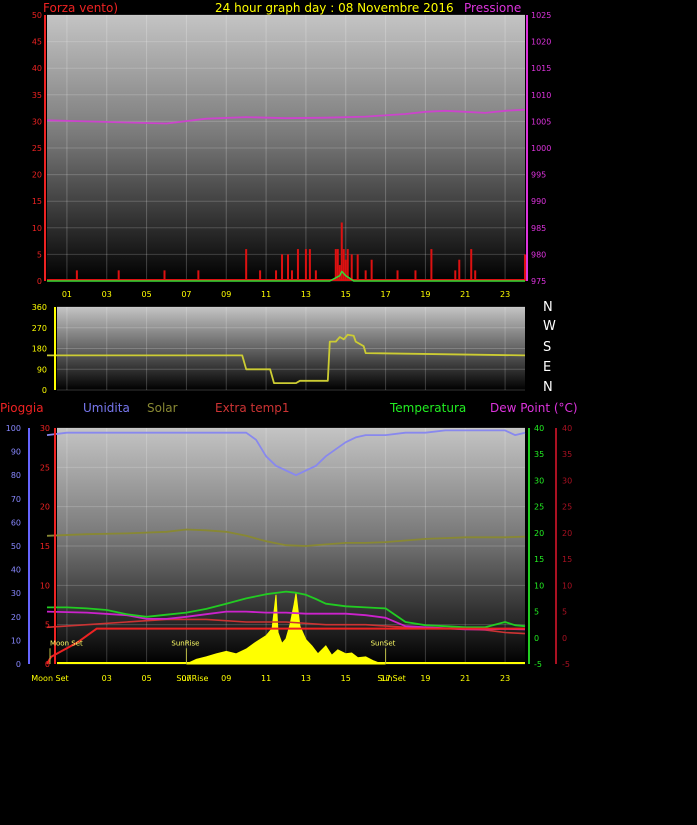 This screenshot has height=825, width=697. What do you see at coordinates (226, 294) in the screenshot?
I see `hour-tick-label: 09` at bounding box center [226, 294].